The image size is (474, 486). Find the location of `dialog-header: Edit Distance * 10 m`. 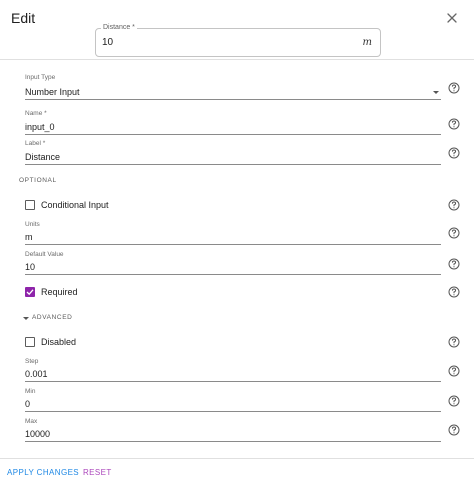

dialog-header: Edit Distance * 10 m is located at coordinates (237, 30).